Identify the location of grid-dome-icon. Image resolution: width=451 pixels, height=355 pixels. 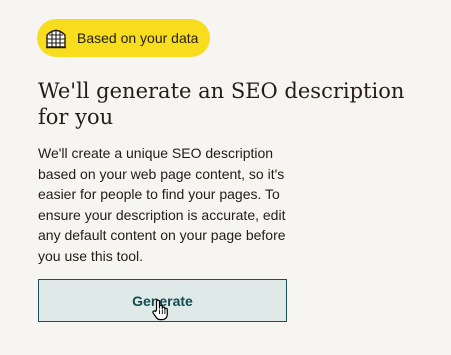
(56, 38).